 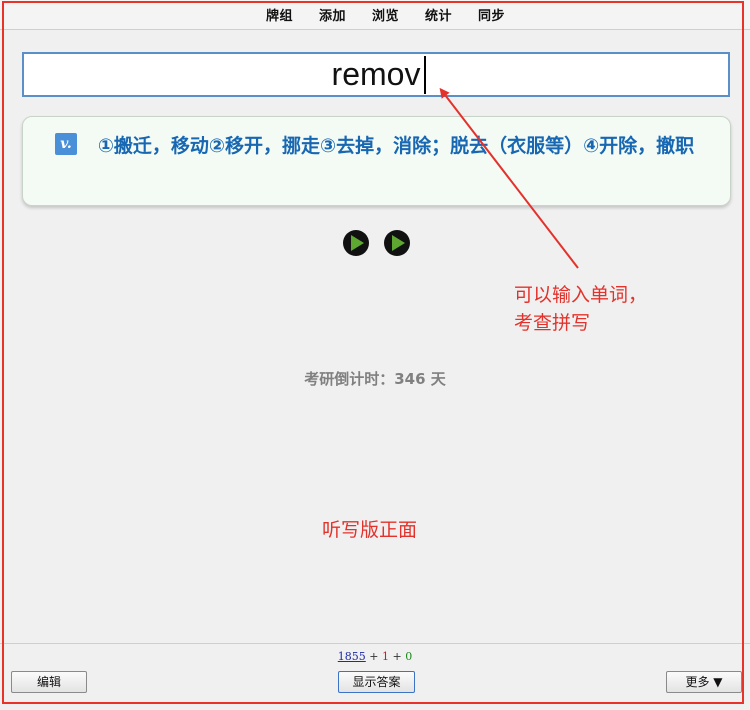 What do you see at coordinates (509, 178) in the screenshot?
I see `annotation-arrow` at bounding box center [509, 178].